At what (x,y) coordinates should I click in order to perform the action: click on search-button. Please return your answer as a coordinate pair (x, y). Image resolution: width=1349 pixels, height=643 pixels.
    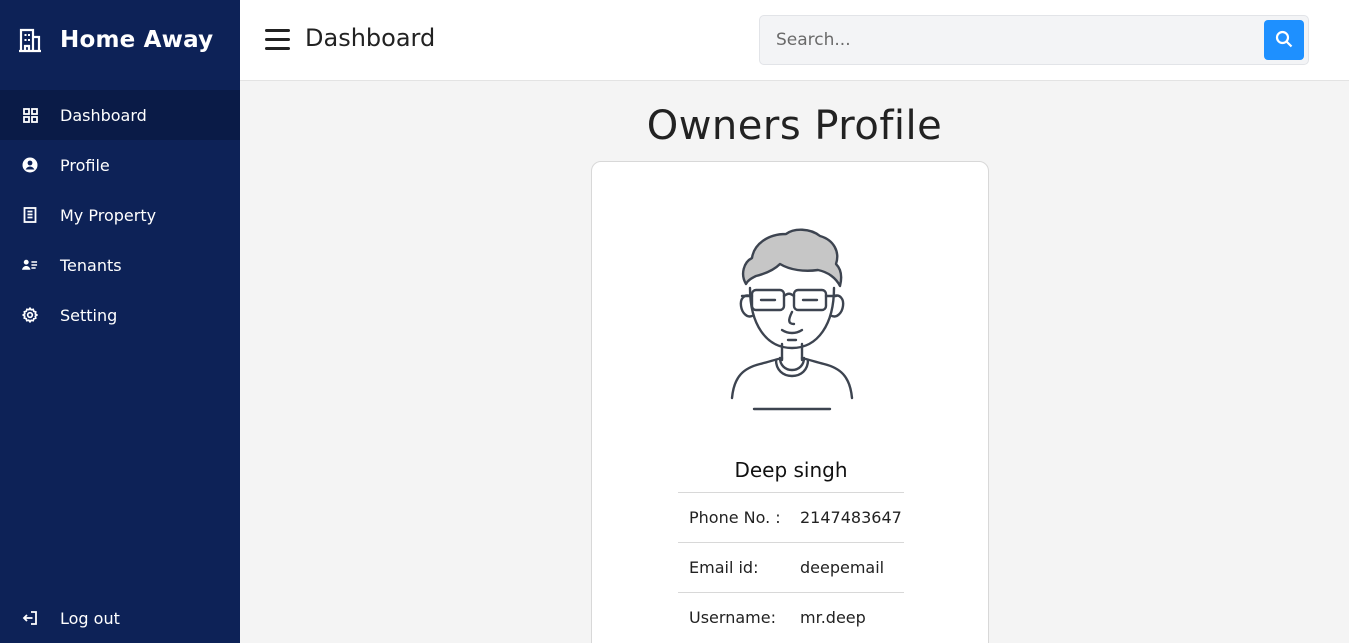
    Looking at the image, I should click on (1284, 40).